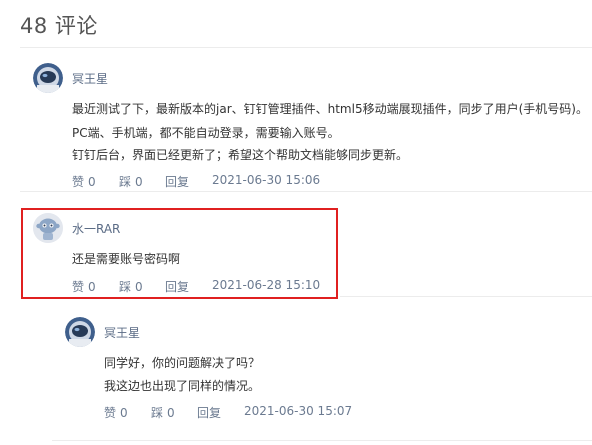 This screenshot has height=445, width=592. Describe the element at coordinates (306, 47) in the screenshot. I see `heading-divider` at that location.